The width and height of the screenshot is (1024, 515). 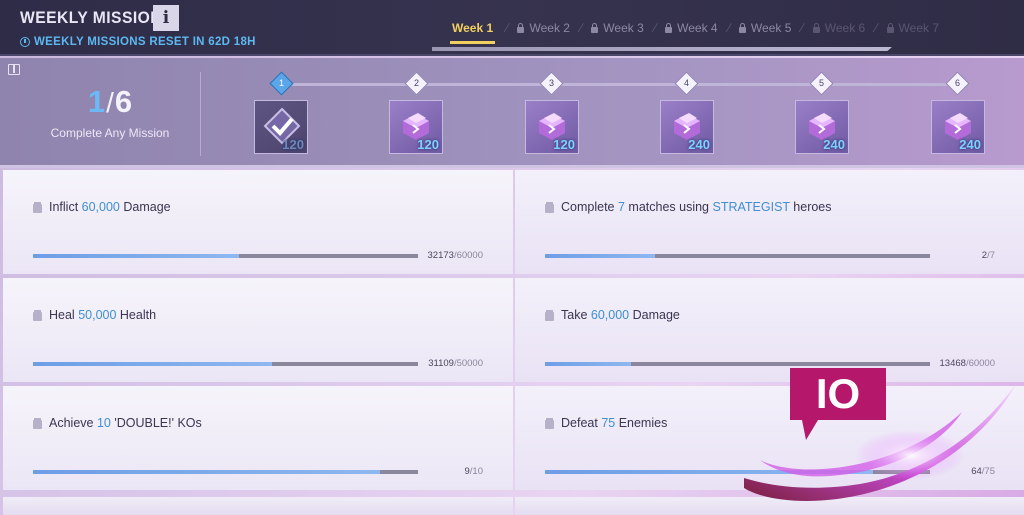 I want to click on reward-6: 240, so click(x=958, y=127).